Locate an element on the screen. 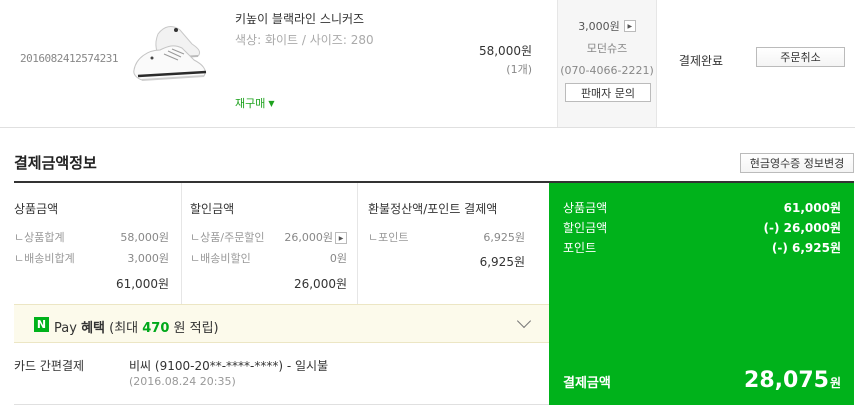 Image resolution: width=865 pixels, height=413 pixels. summary-label: 할인금액 is located at coordinates (585, 228).